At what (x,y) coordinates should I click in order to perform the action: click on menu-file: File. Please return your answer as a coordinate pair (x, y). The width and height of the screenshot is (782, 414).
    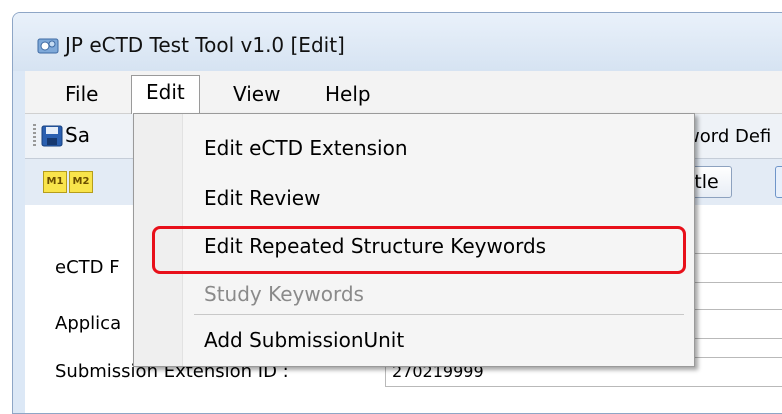
    Looking at the image, I should click on (81, 94).